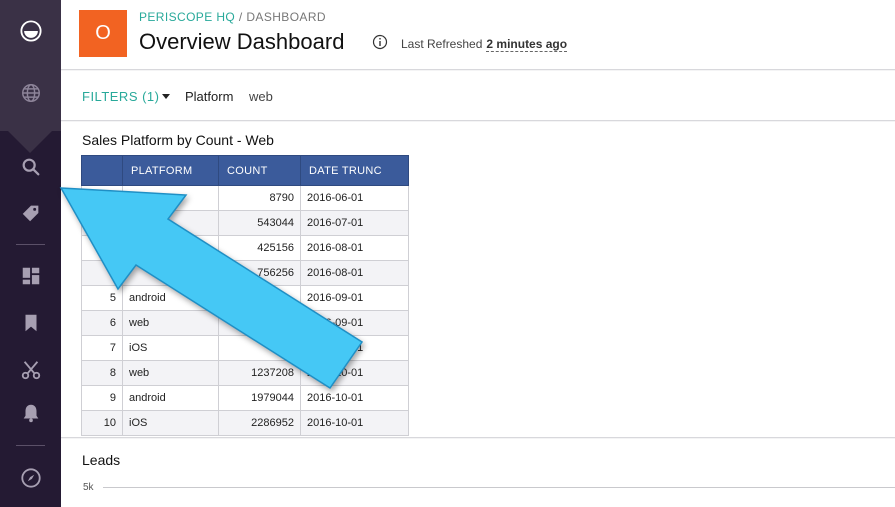 This screenshot has height=507, width=895. What do you see at coordinates (354, 223) in the screenshot?
I see `date-cell: 2016-07-01` at bounding box center [354, 223].